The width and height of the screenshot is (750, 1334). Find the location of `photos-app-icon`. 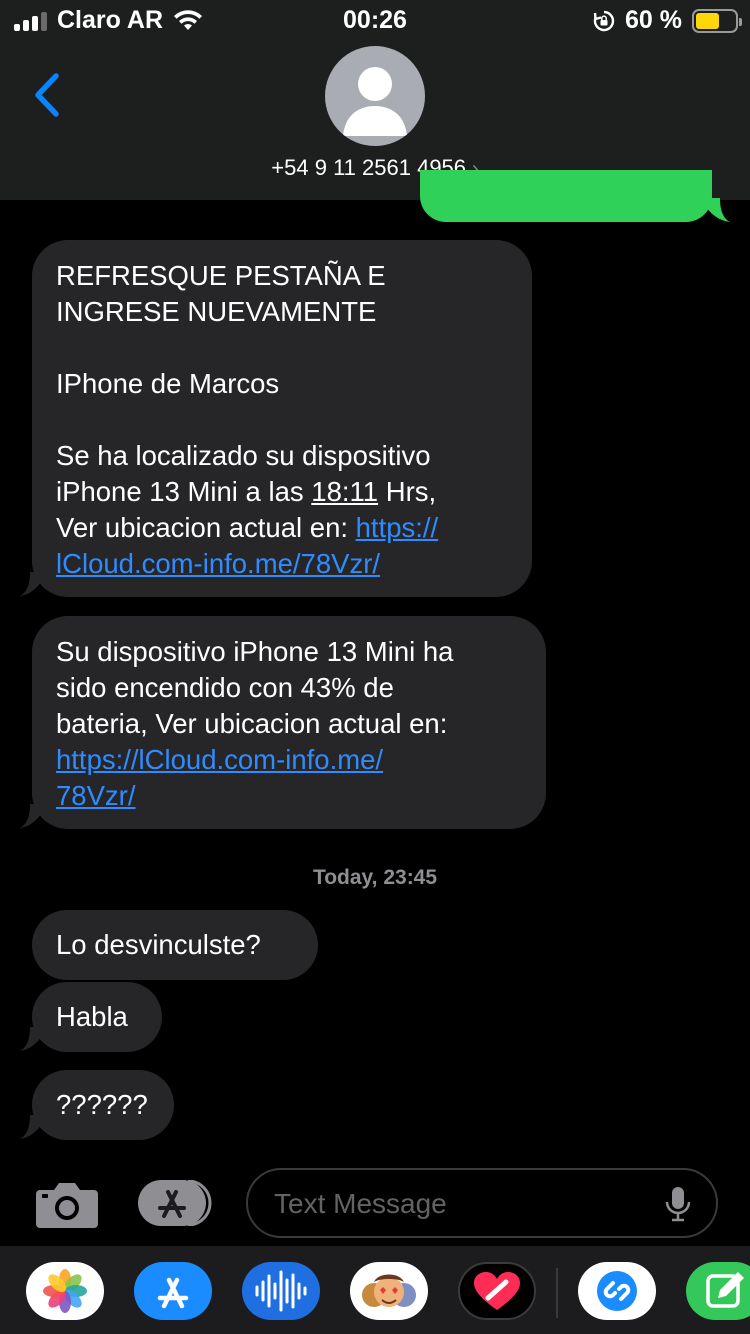

photos-app-icon is located at coordinates (65, 1291).